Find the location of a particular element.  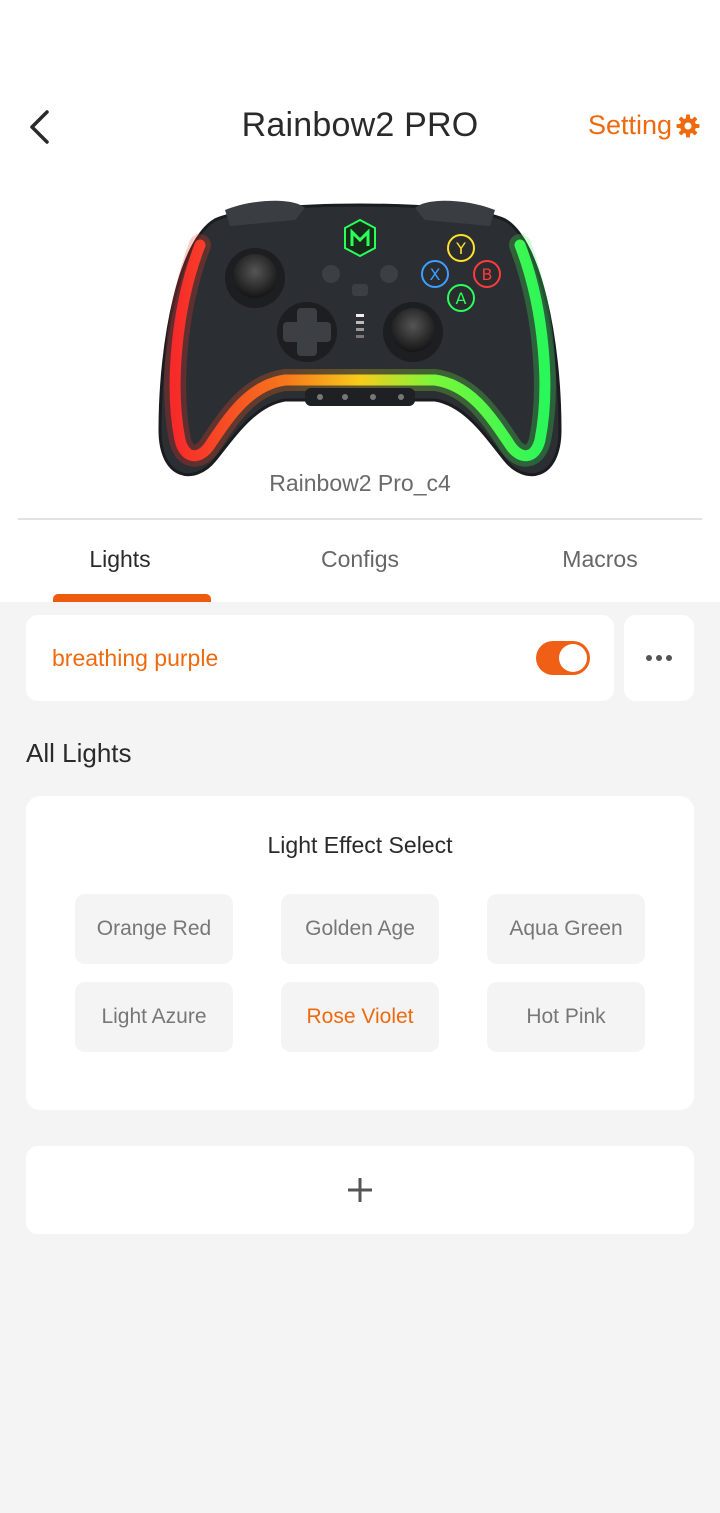

active-light-card: breathing purple is located at coordinates (320, 658).